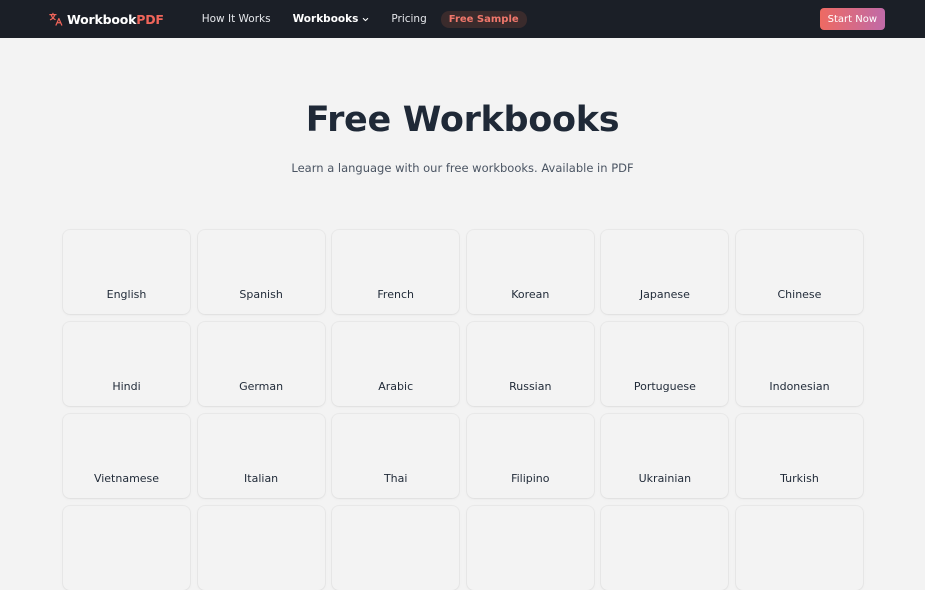 This screenshot has width=925, height=590. What do you see at coordinates (530, 456) in the screenshot?
I see `language-card-filipino: Filipino` at bounding box center [530, 456].